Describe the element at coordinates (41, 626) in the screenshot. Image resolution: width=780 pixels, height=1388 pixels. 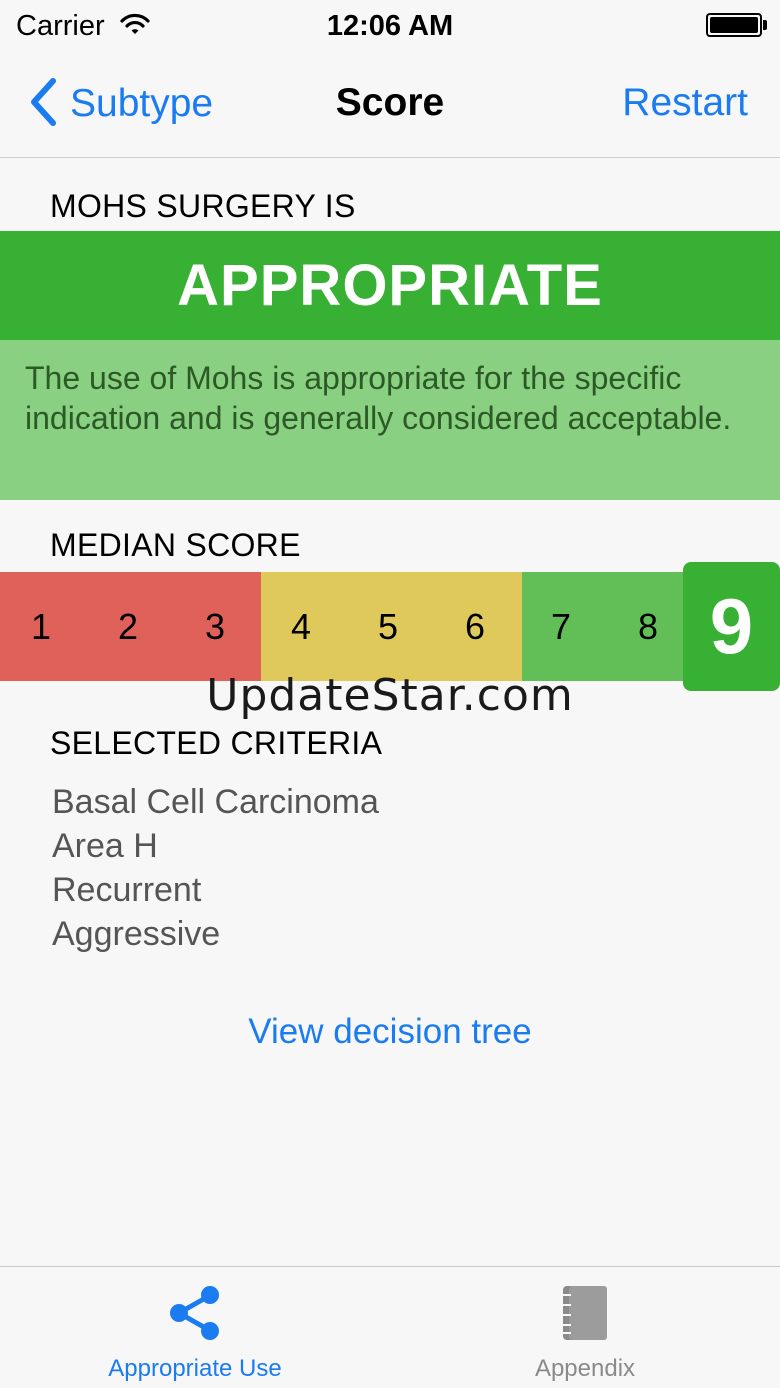
I see `scale-value: 1` at that location.